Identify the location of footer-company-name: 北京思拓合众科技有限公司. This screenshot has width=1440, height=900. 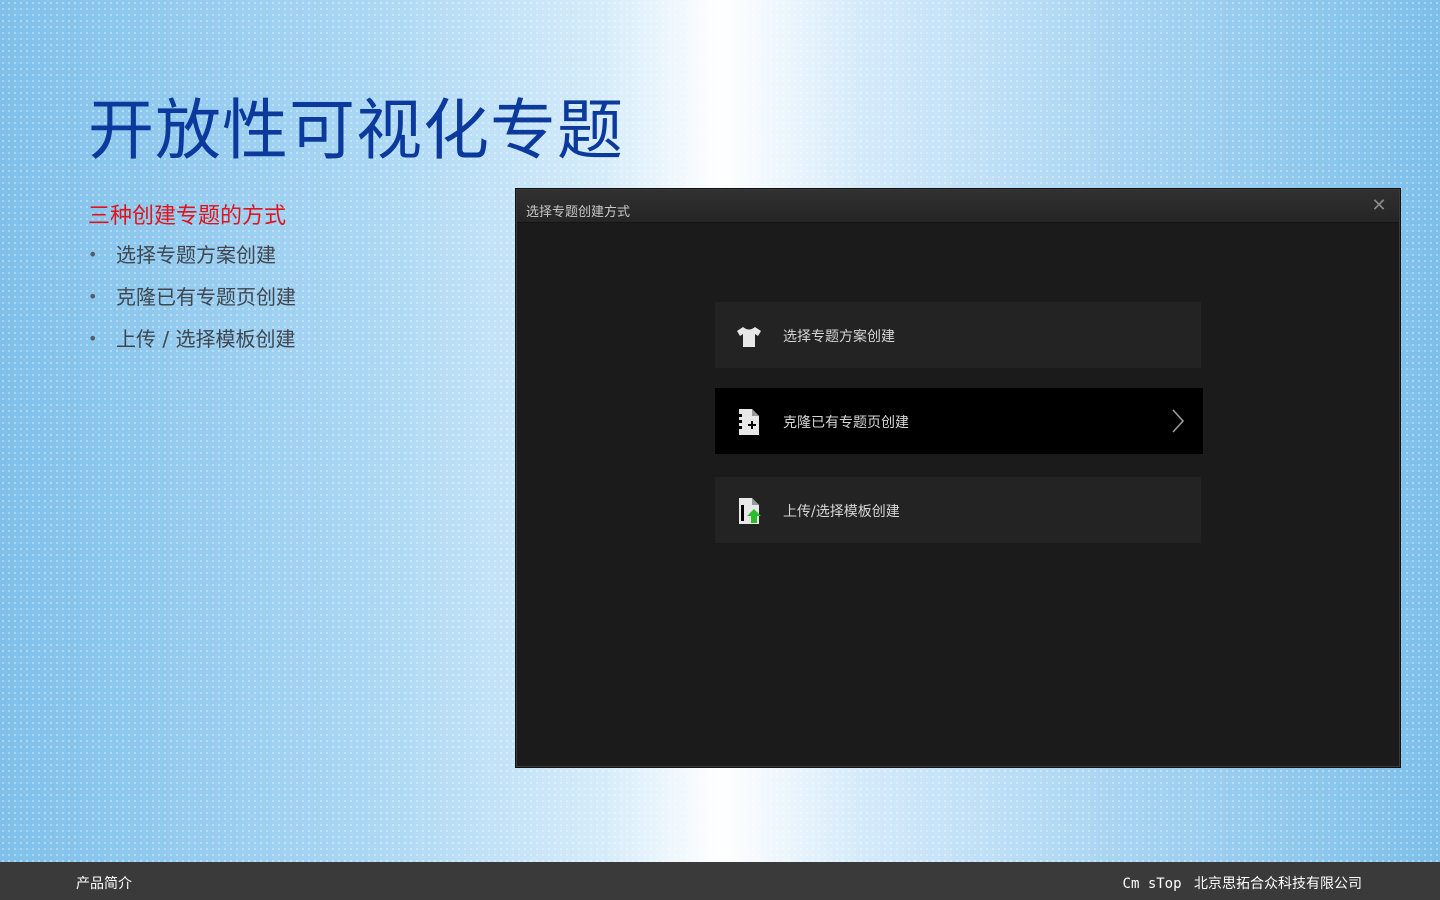
(1278, 884).